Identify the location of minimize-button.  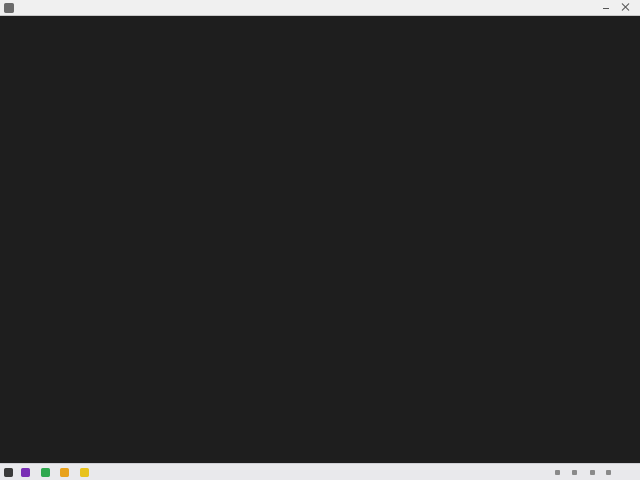
(606, 8).